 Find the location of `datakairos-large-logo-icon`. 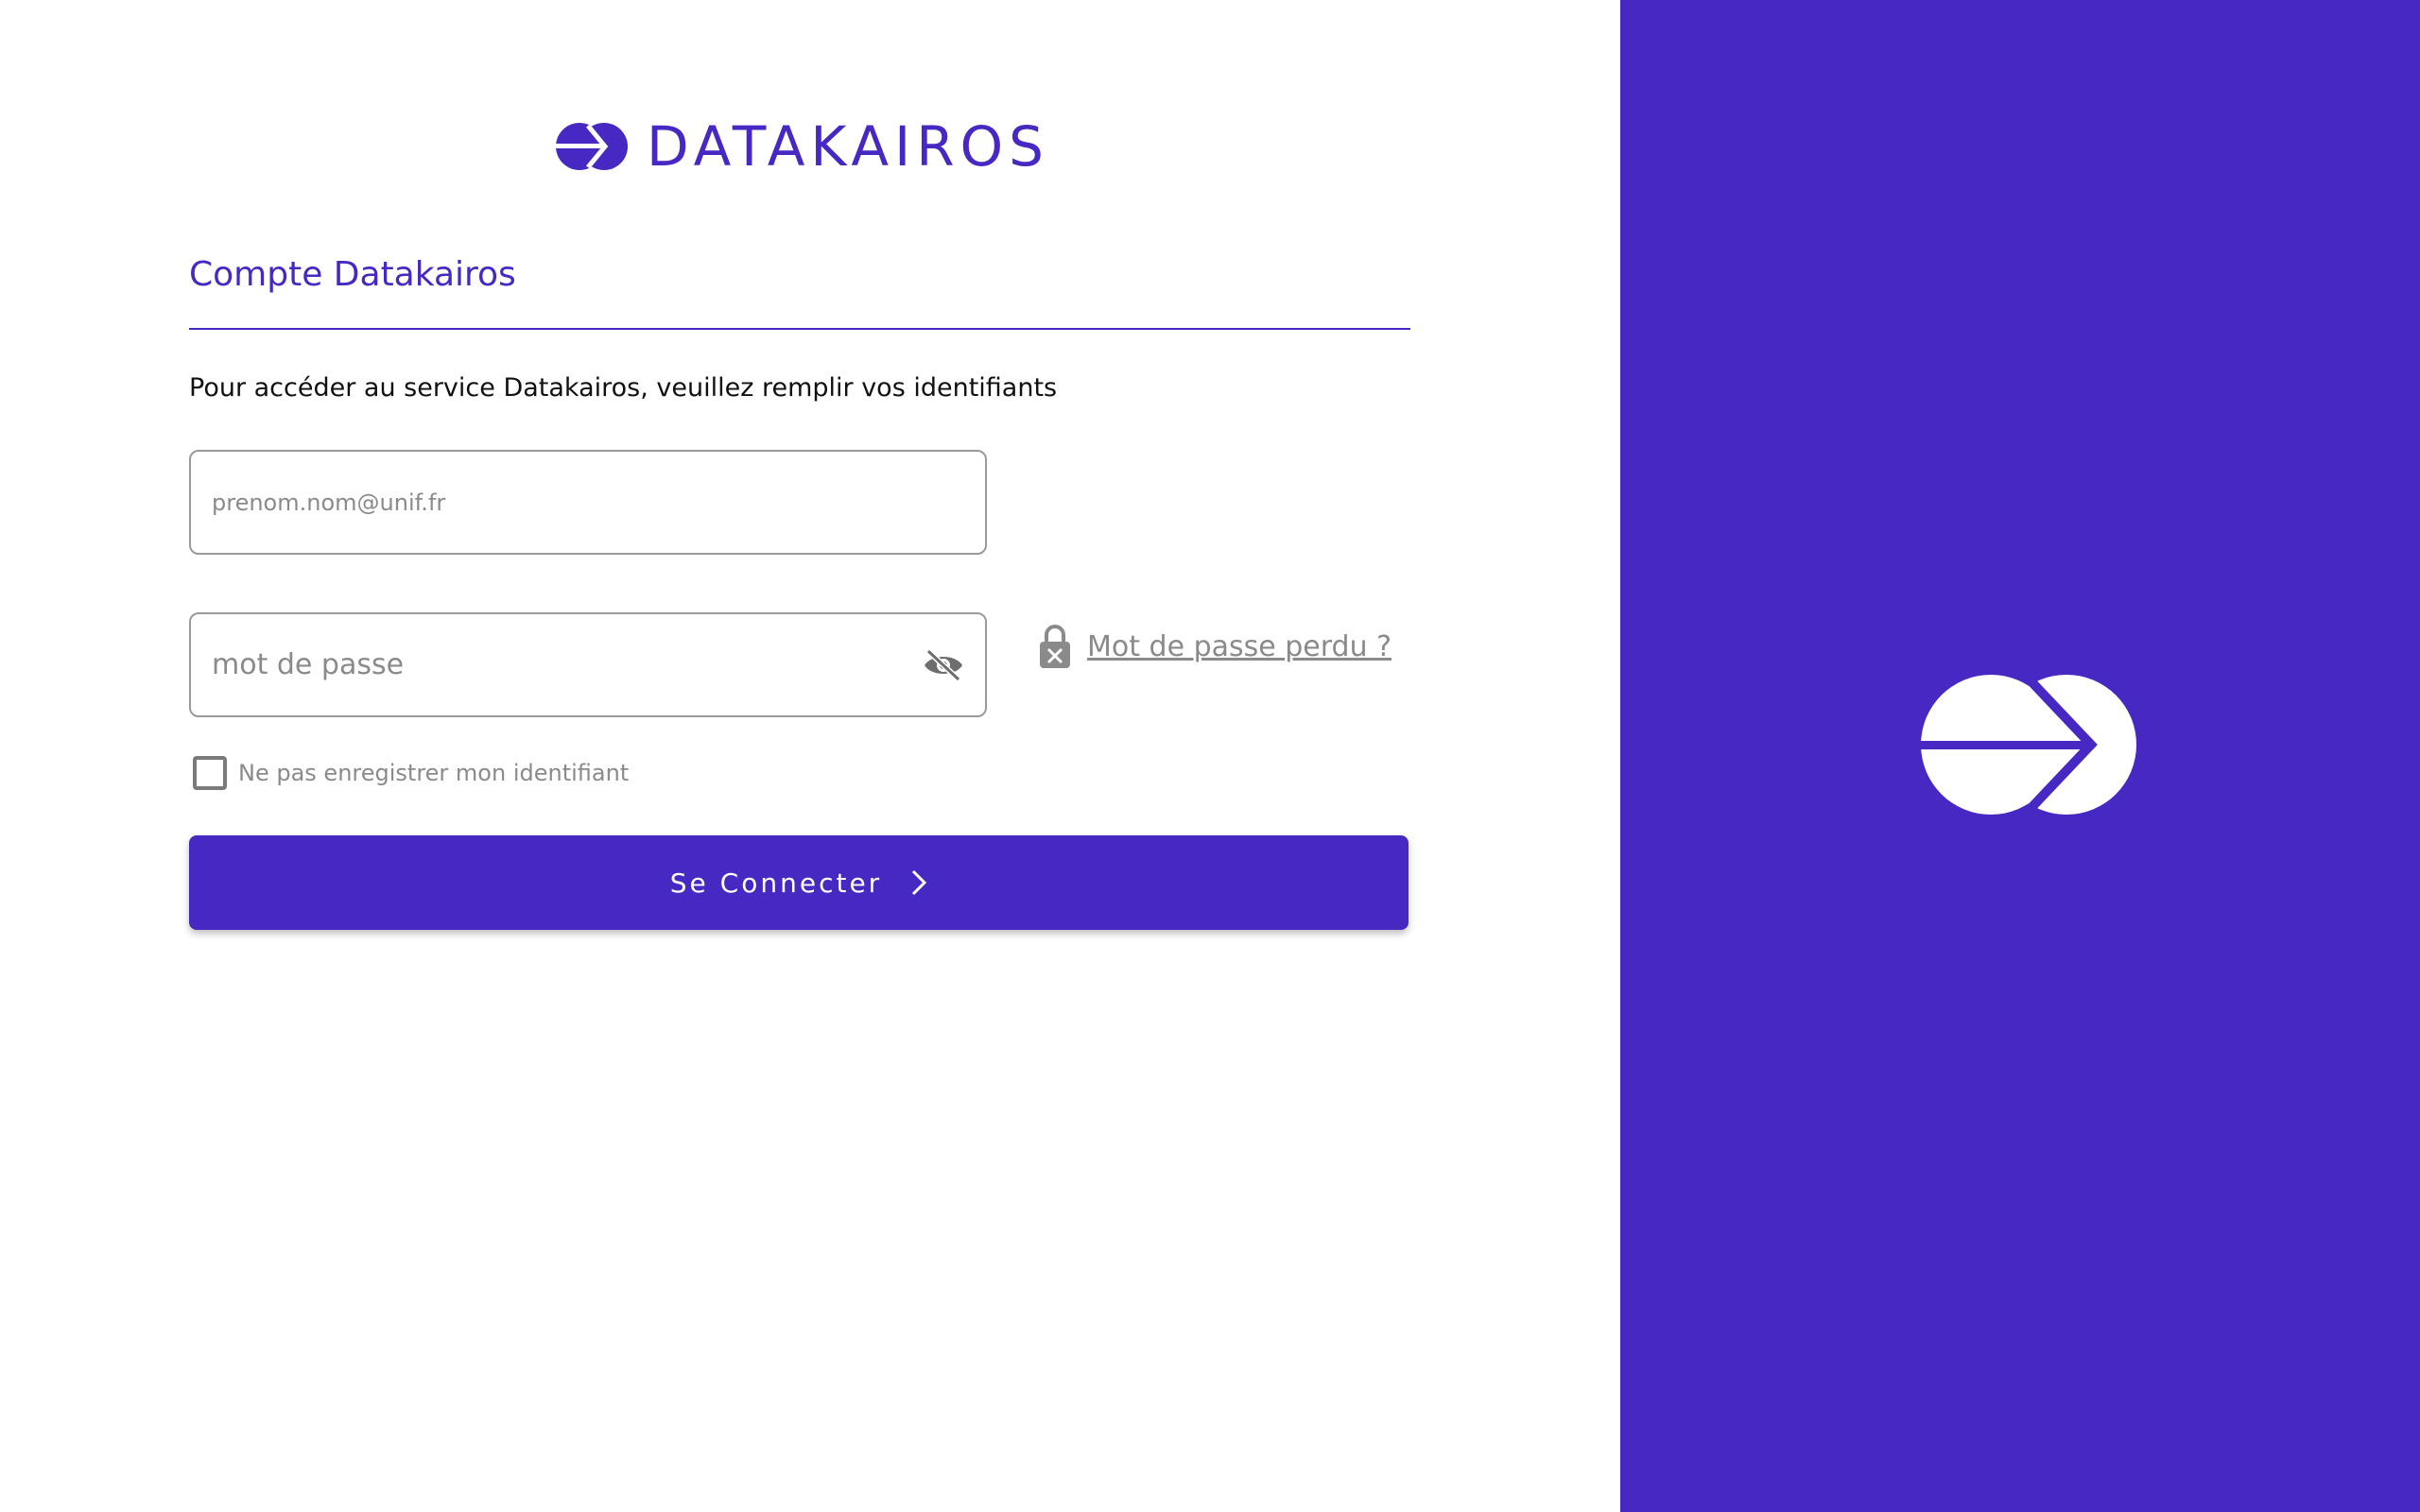

datakairos-large-logo-icon is located at coordinates (2028, 744).